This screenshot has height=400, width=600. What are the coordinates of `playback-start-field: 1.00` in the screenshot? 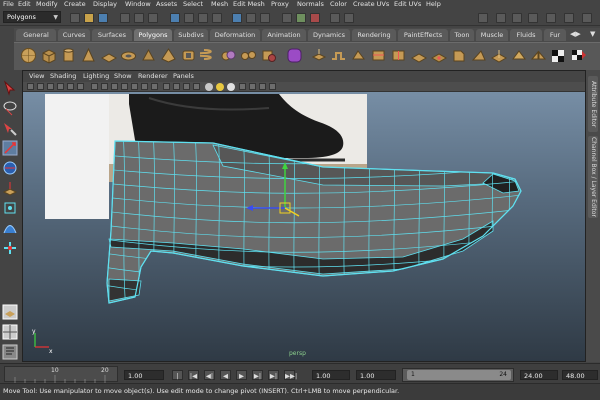 It's located at (376, 375).